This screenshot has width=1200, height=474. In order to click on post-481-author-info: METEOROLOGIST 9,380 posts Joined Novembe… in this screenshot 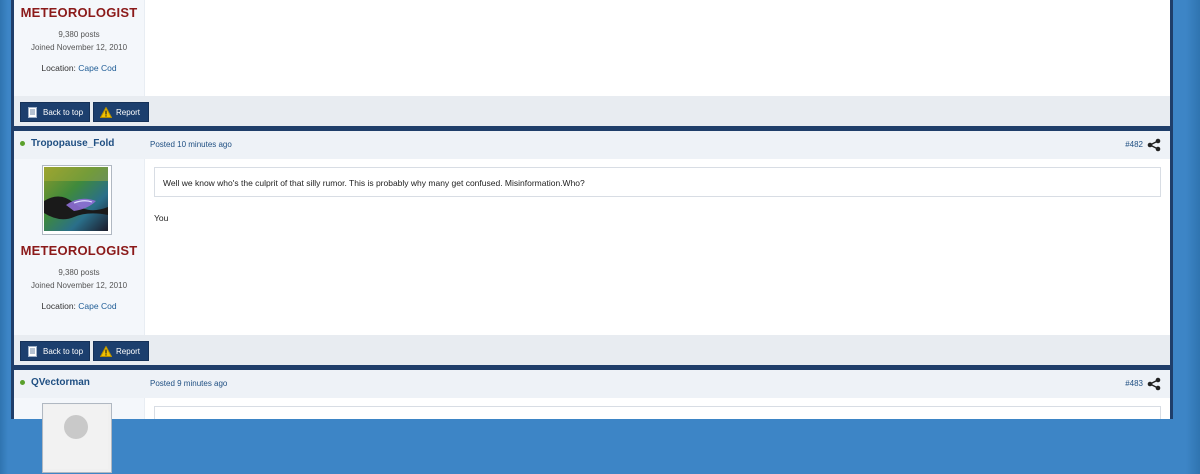, I will do `click(79, 48)`.